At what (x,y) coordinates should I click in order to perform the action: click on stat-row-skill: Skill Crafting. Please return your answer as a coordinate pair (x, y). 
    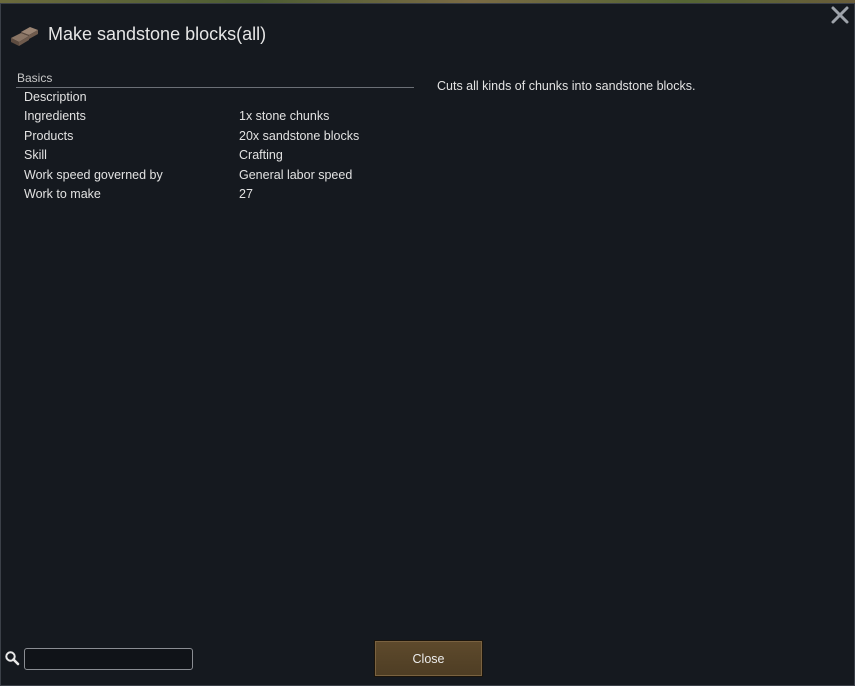
    Looking at the image, I should click on (215, 155).